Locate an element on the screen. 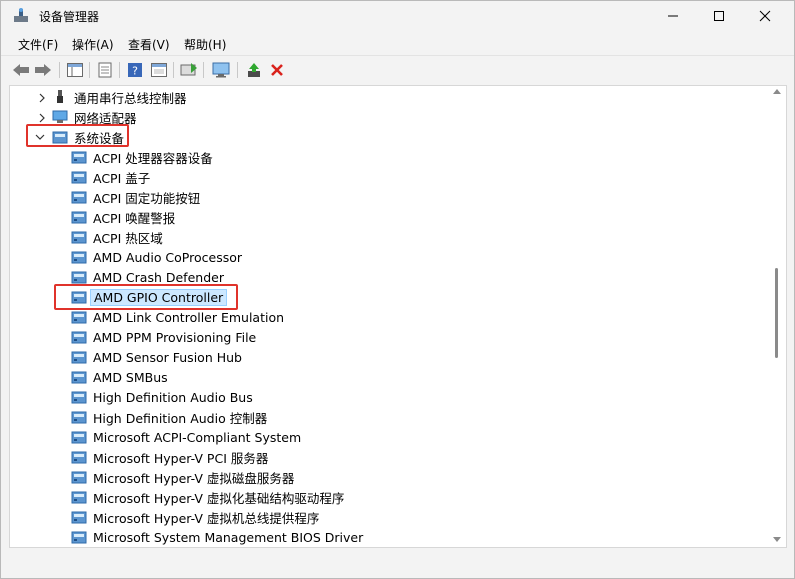 Image resolution: width=795 pixels, height=579 pixels. device-item: AMD Sensor Fusion Hub is located at coordinates (156, 357).